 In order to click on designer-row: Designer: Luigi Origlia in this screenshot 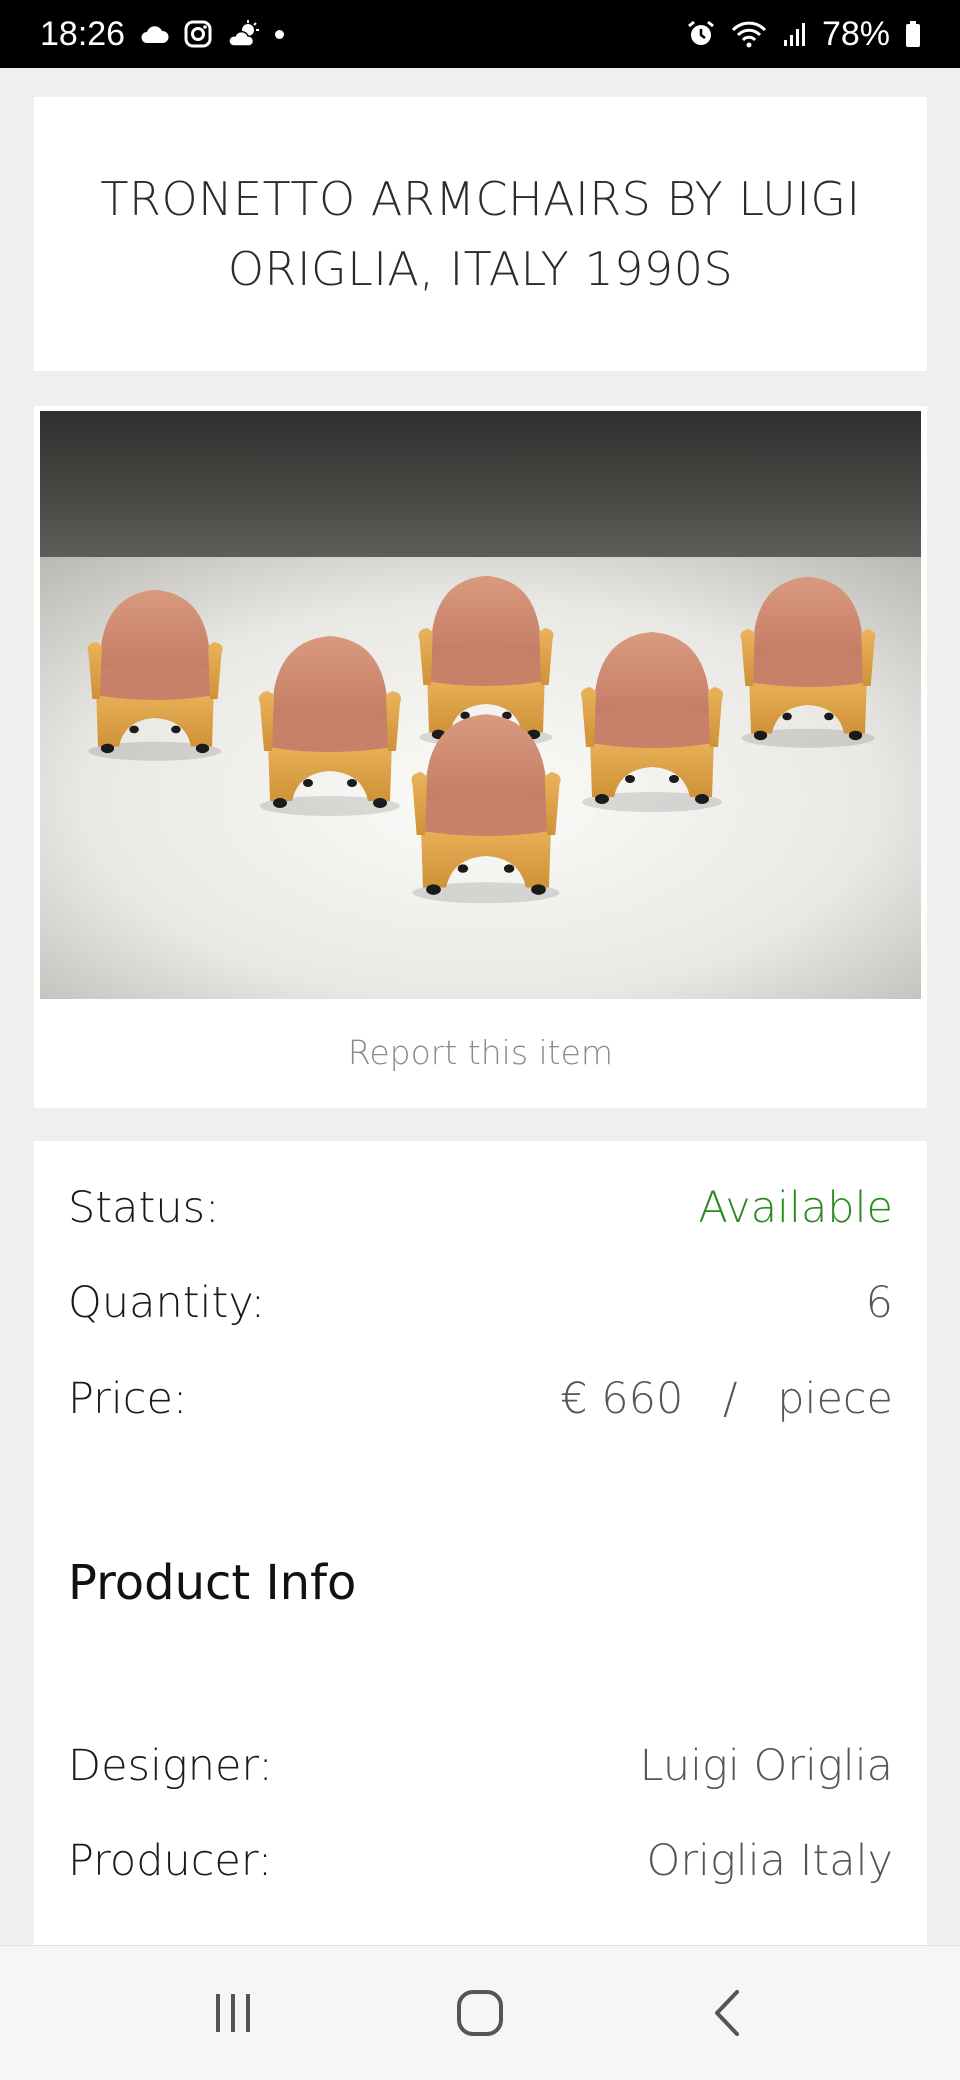, I will do `click(480, 1766)`.